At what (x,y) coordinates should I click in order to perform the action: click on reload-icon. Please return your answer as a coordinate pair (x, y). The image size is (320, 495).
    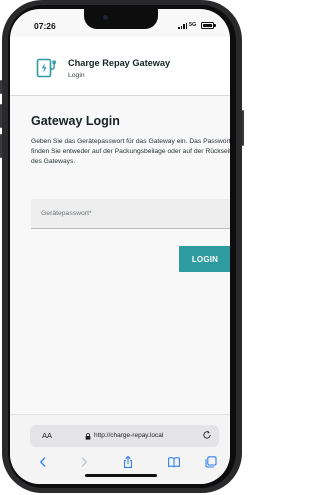
    Looking at the image, I should click on (207, 435).